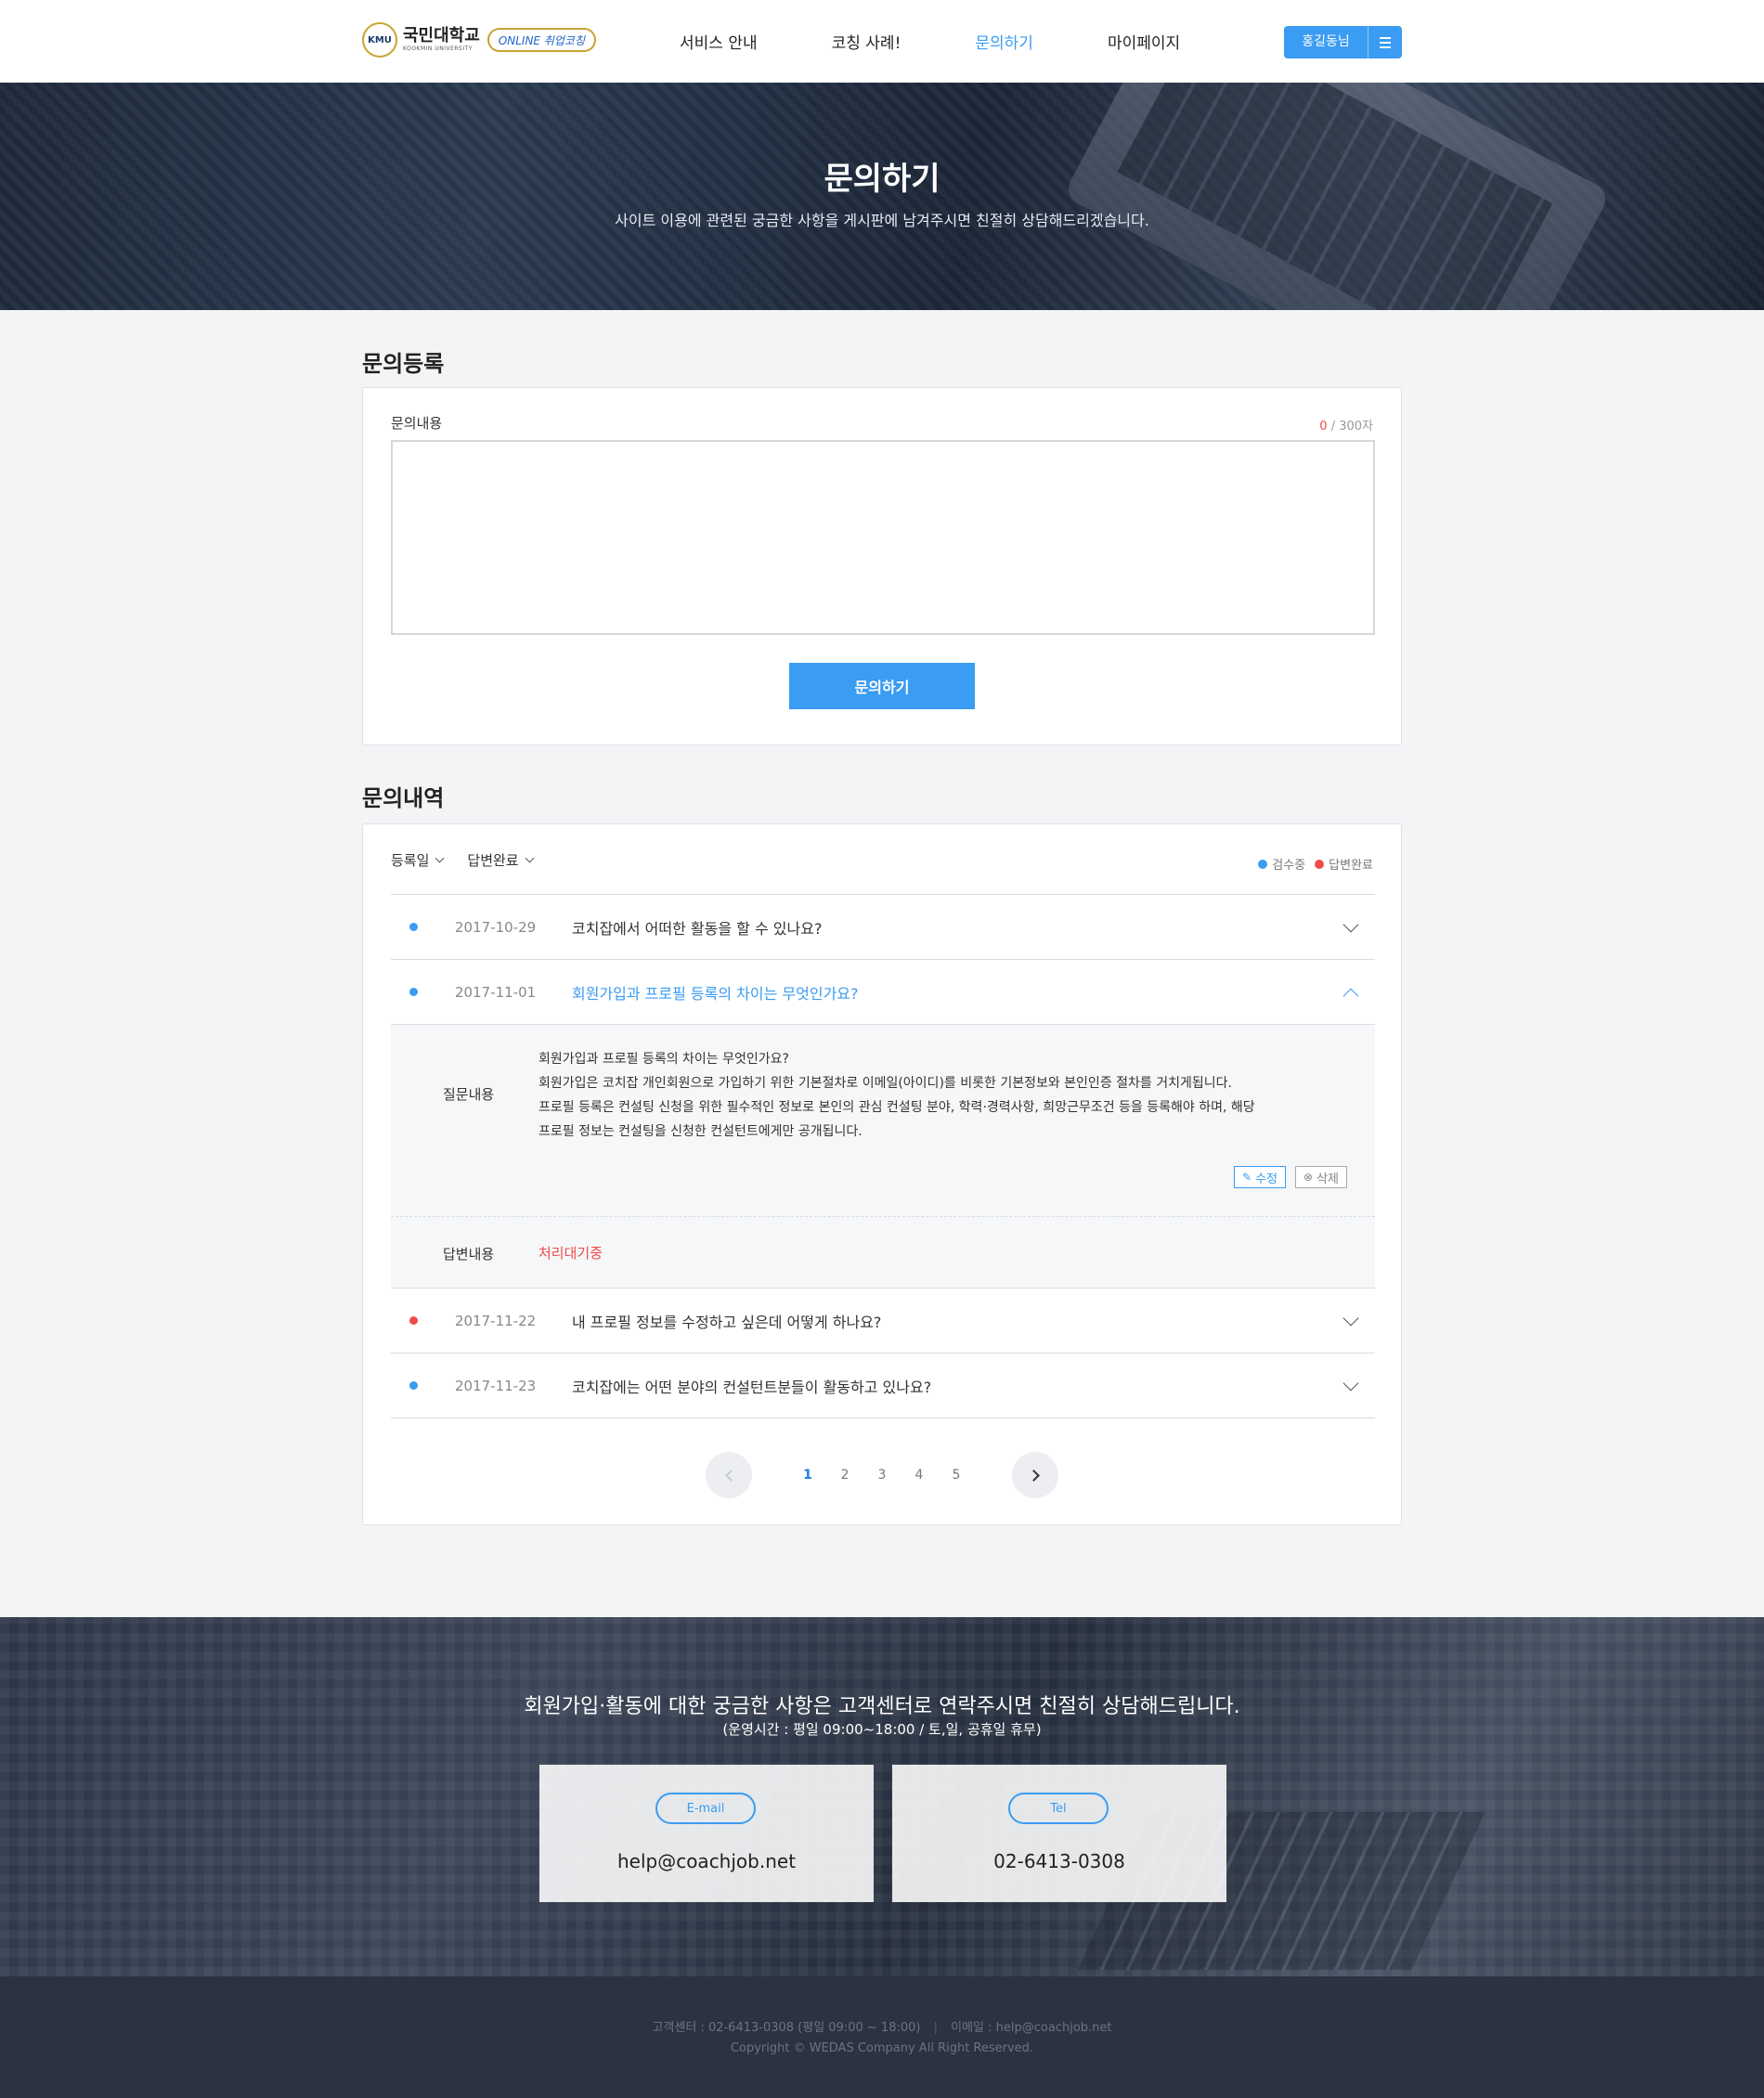 Image resolution: width=1764 pixels, height=2098 pixels. I want to click on hamburger-icon, so click(1385, 42).